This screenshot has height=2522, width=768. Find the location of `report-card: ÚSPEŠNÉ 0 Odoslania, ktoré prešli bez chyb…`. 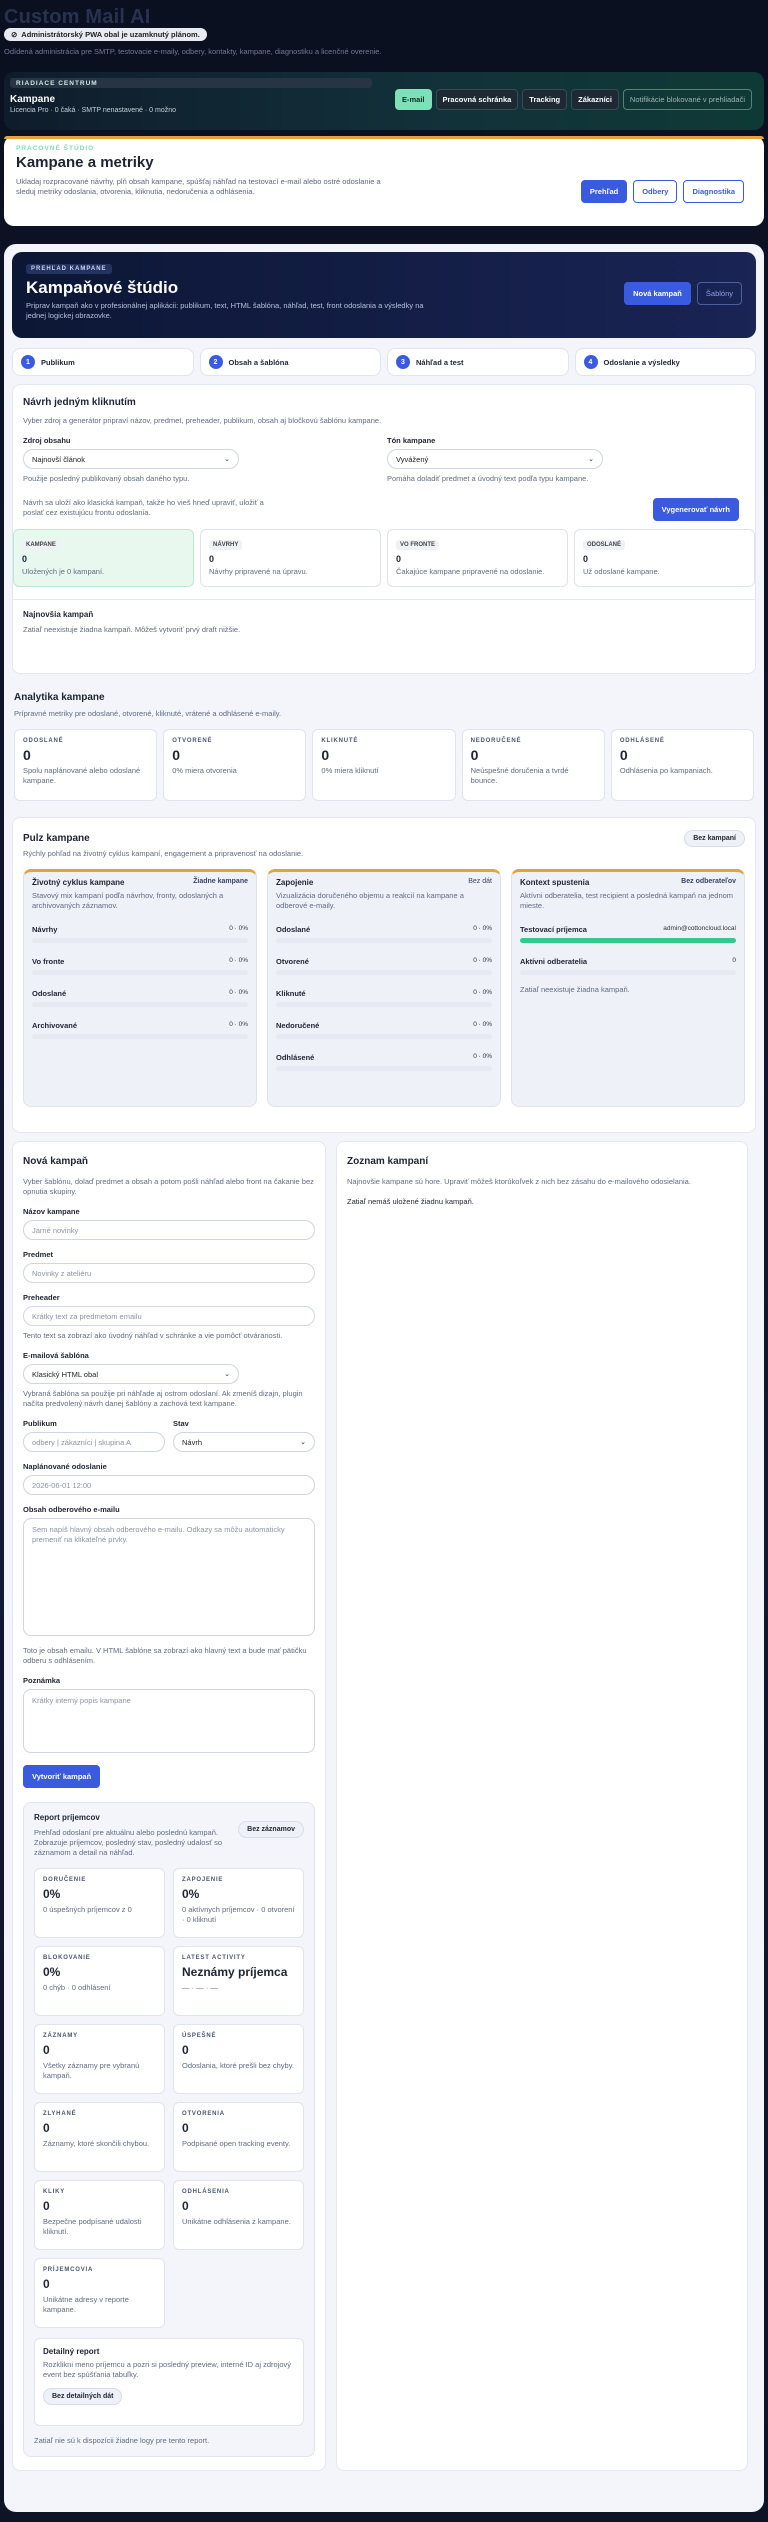

report-card: ÚSPEŠNÉ 0 Odoslania, ktoré prešli bez chyb… is located at coordinates (238, 2059).